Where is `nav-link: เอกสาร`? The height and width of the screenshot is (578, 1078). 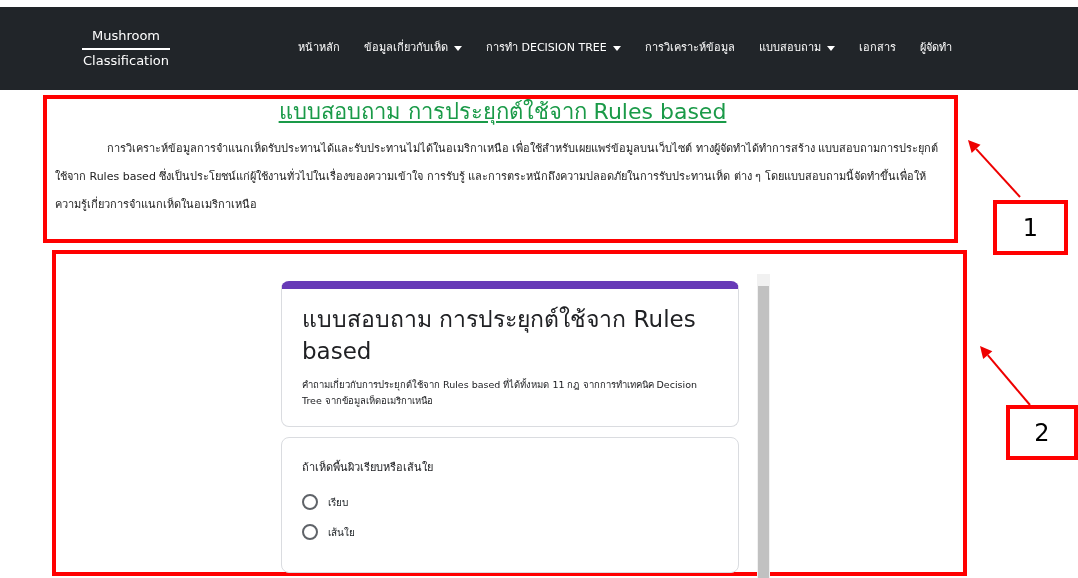 nav-link: เอกสาร is located at coordinates (877, 48).